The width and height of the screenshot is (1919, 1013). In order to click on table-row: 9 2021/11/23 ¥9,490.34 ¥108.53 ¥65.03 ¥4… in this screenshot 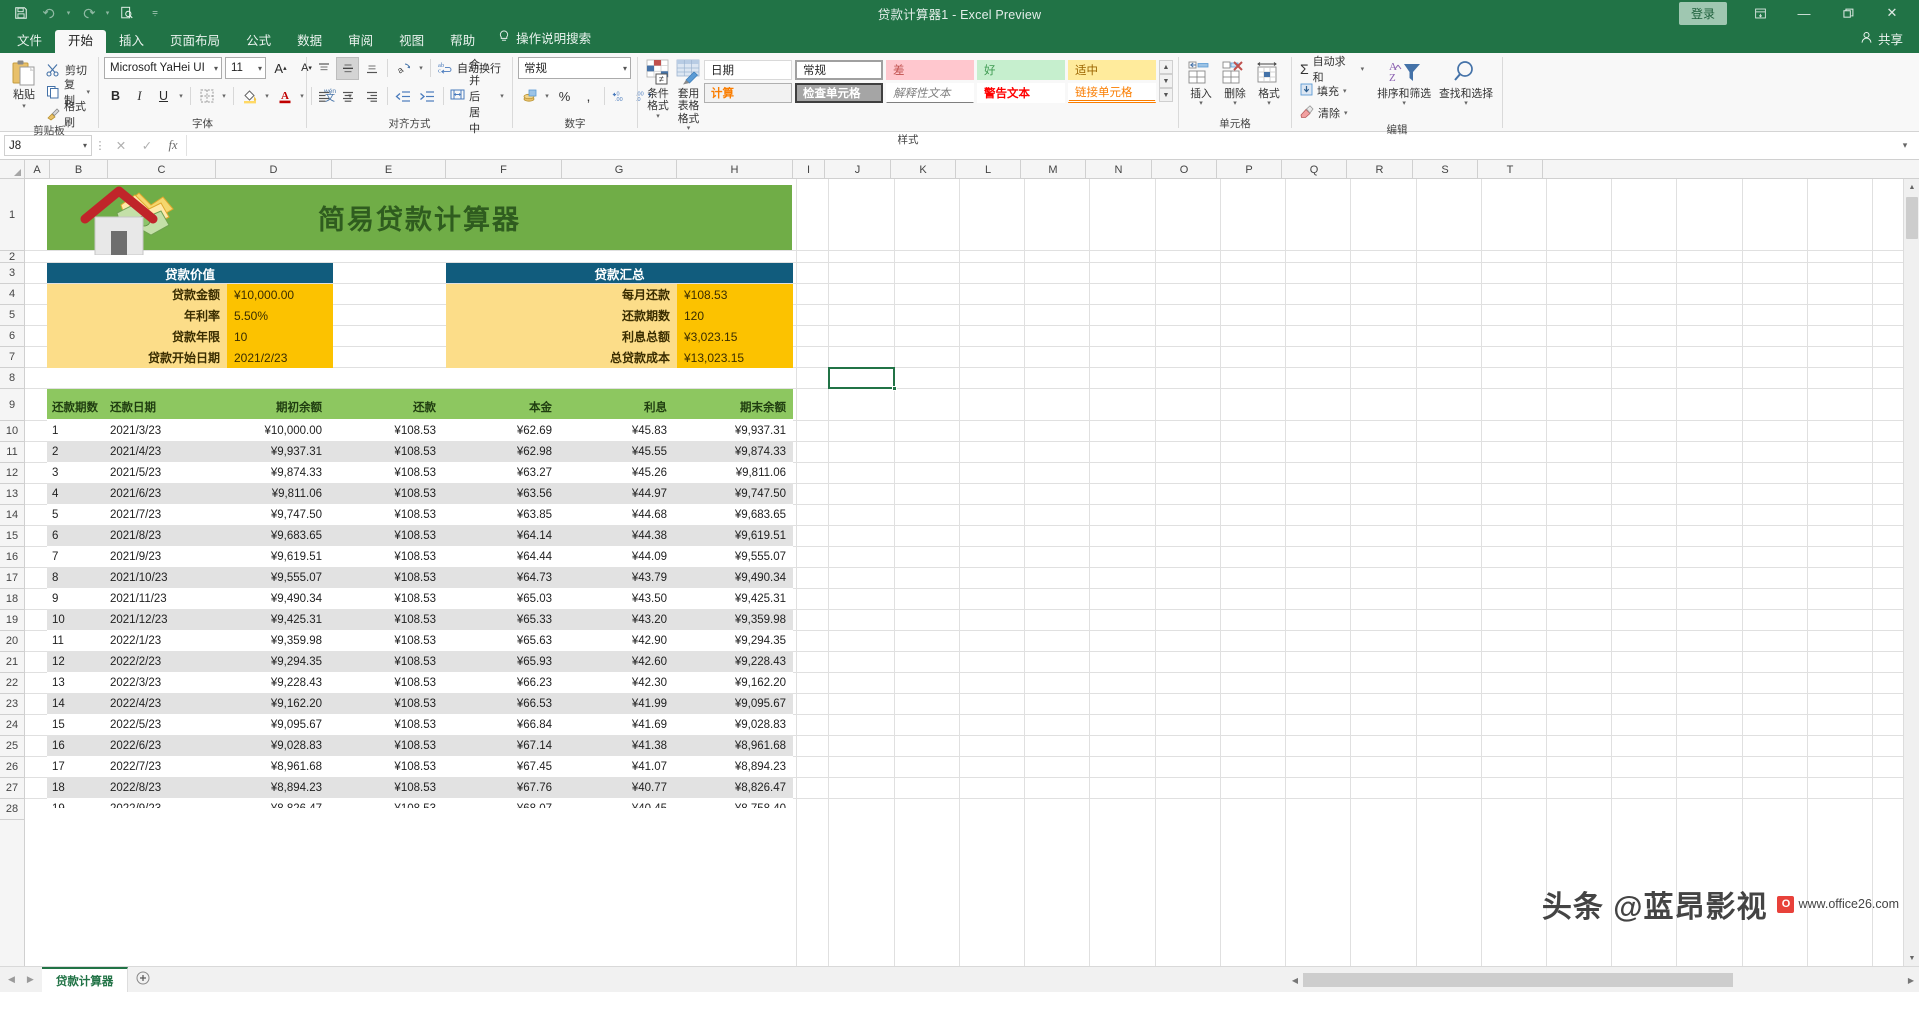, I will do `click(420, 598)`.